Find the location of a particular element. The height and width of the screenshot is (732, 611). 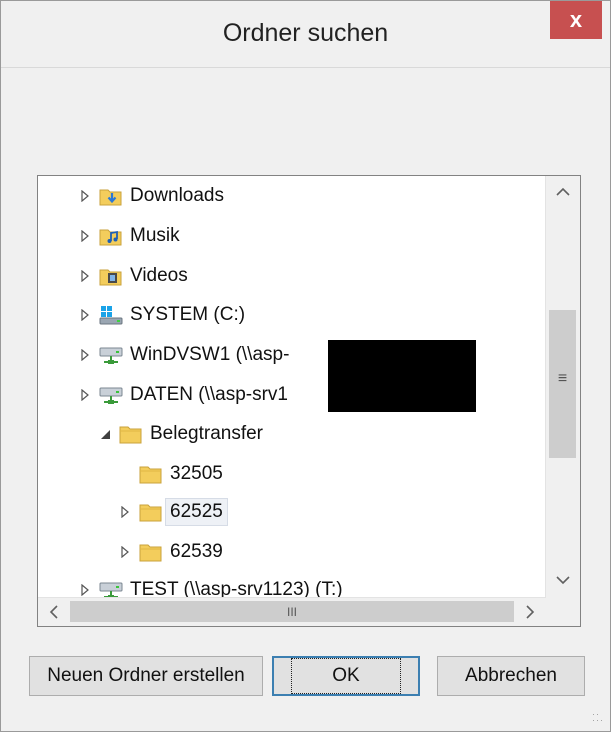

resize-grip: ·· ··· is located at coordinates (598, 717).